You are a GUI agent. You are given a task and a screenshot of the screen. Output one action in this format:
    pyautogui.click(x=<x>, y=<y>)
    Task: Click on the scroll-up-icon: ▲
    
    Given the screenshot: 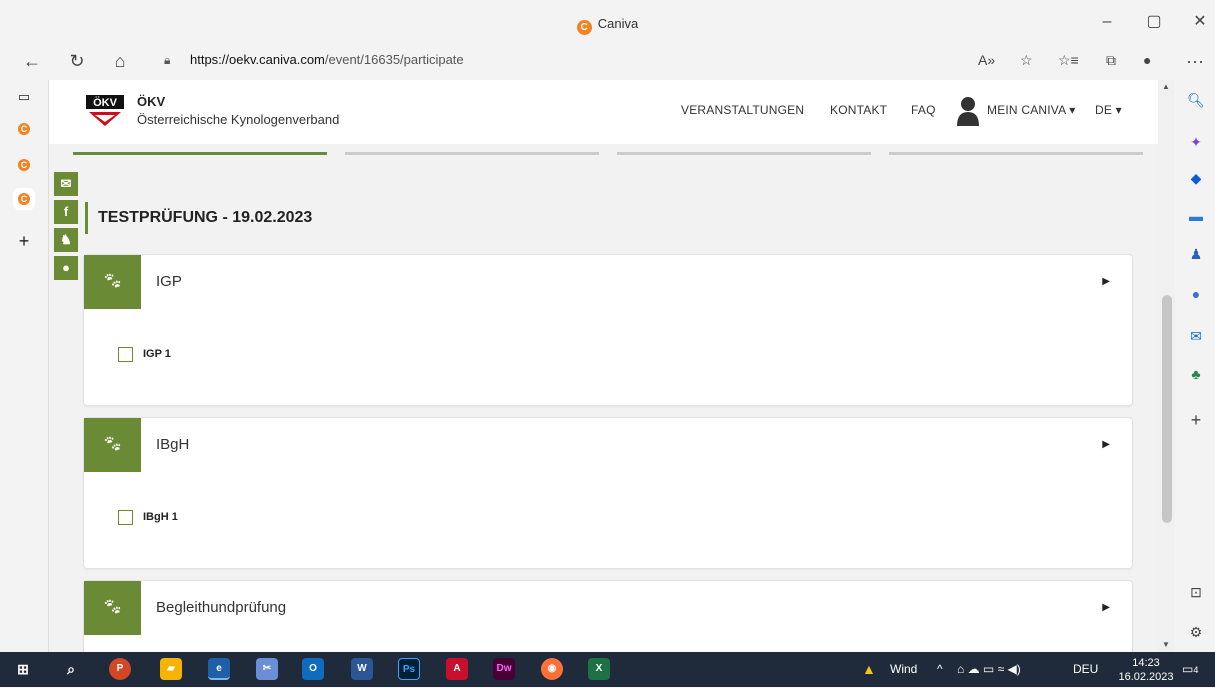 What is the action you would take?
    pyautogui.click(x=1166, y=86)
    